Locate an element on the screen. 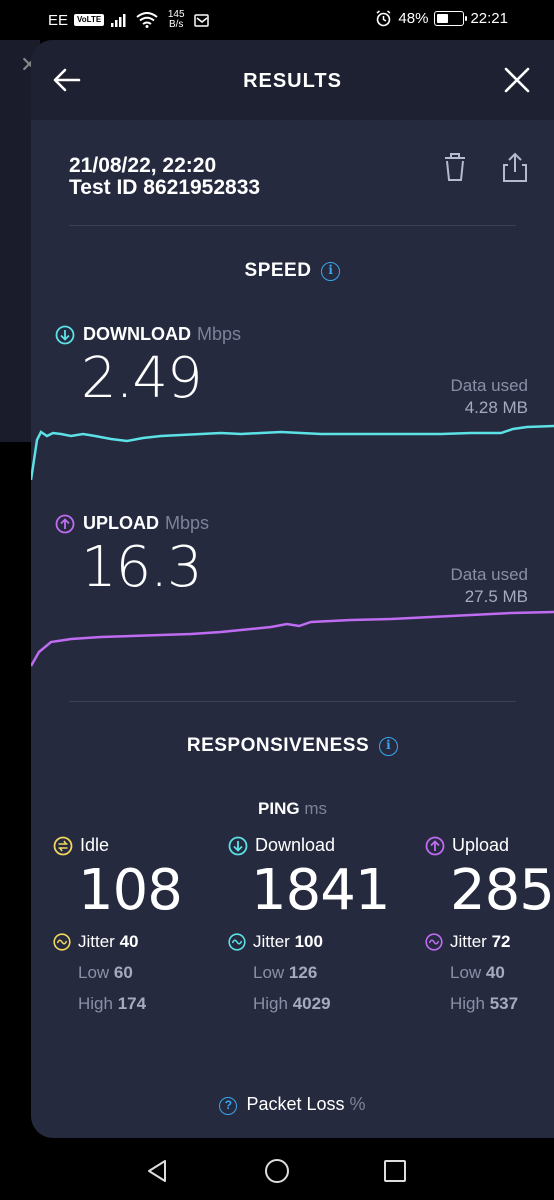 This screenshot has width=554, height=1200. download-arrow-icon is located at coordinates (65, 334).